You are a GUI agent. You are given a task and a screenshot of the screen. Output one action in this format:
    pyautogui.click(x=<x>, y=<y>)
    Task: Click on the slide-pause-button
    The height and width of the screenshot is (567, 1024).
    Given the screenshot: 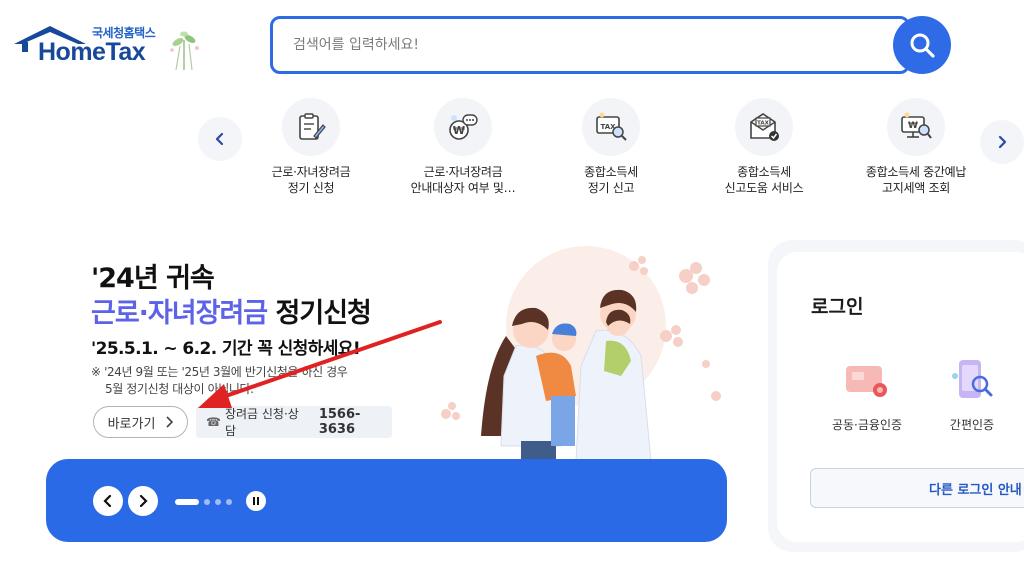 What is the action you would take?
    pyautogui.click(x=256, y=501)
    